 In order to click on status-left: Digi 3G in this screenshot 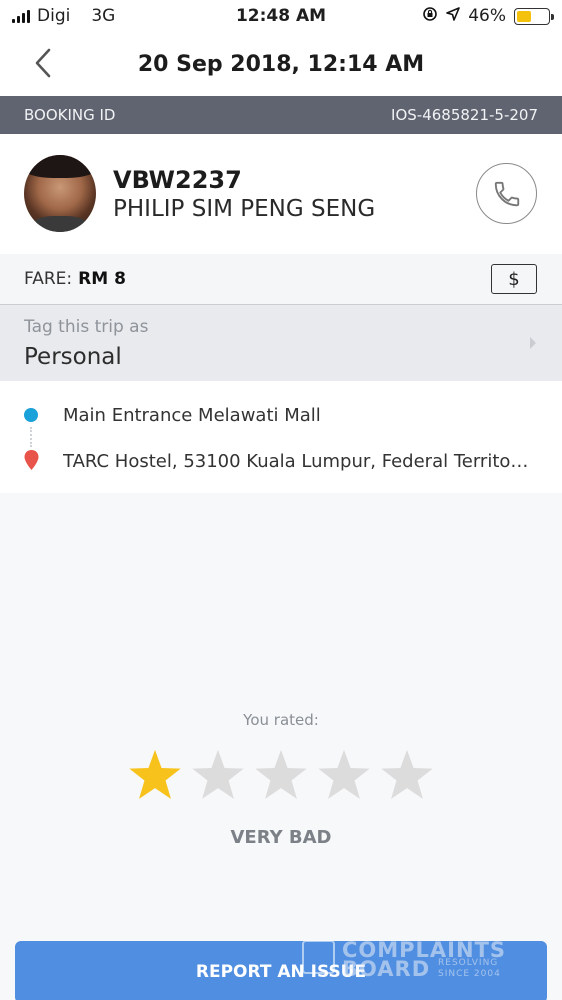, I will do `click(63, 16)`.